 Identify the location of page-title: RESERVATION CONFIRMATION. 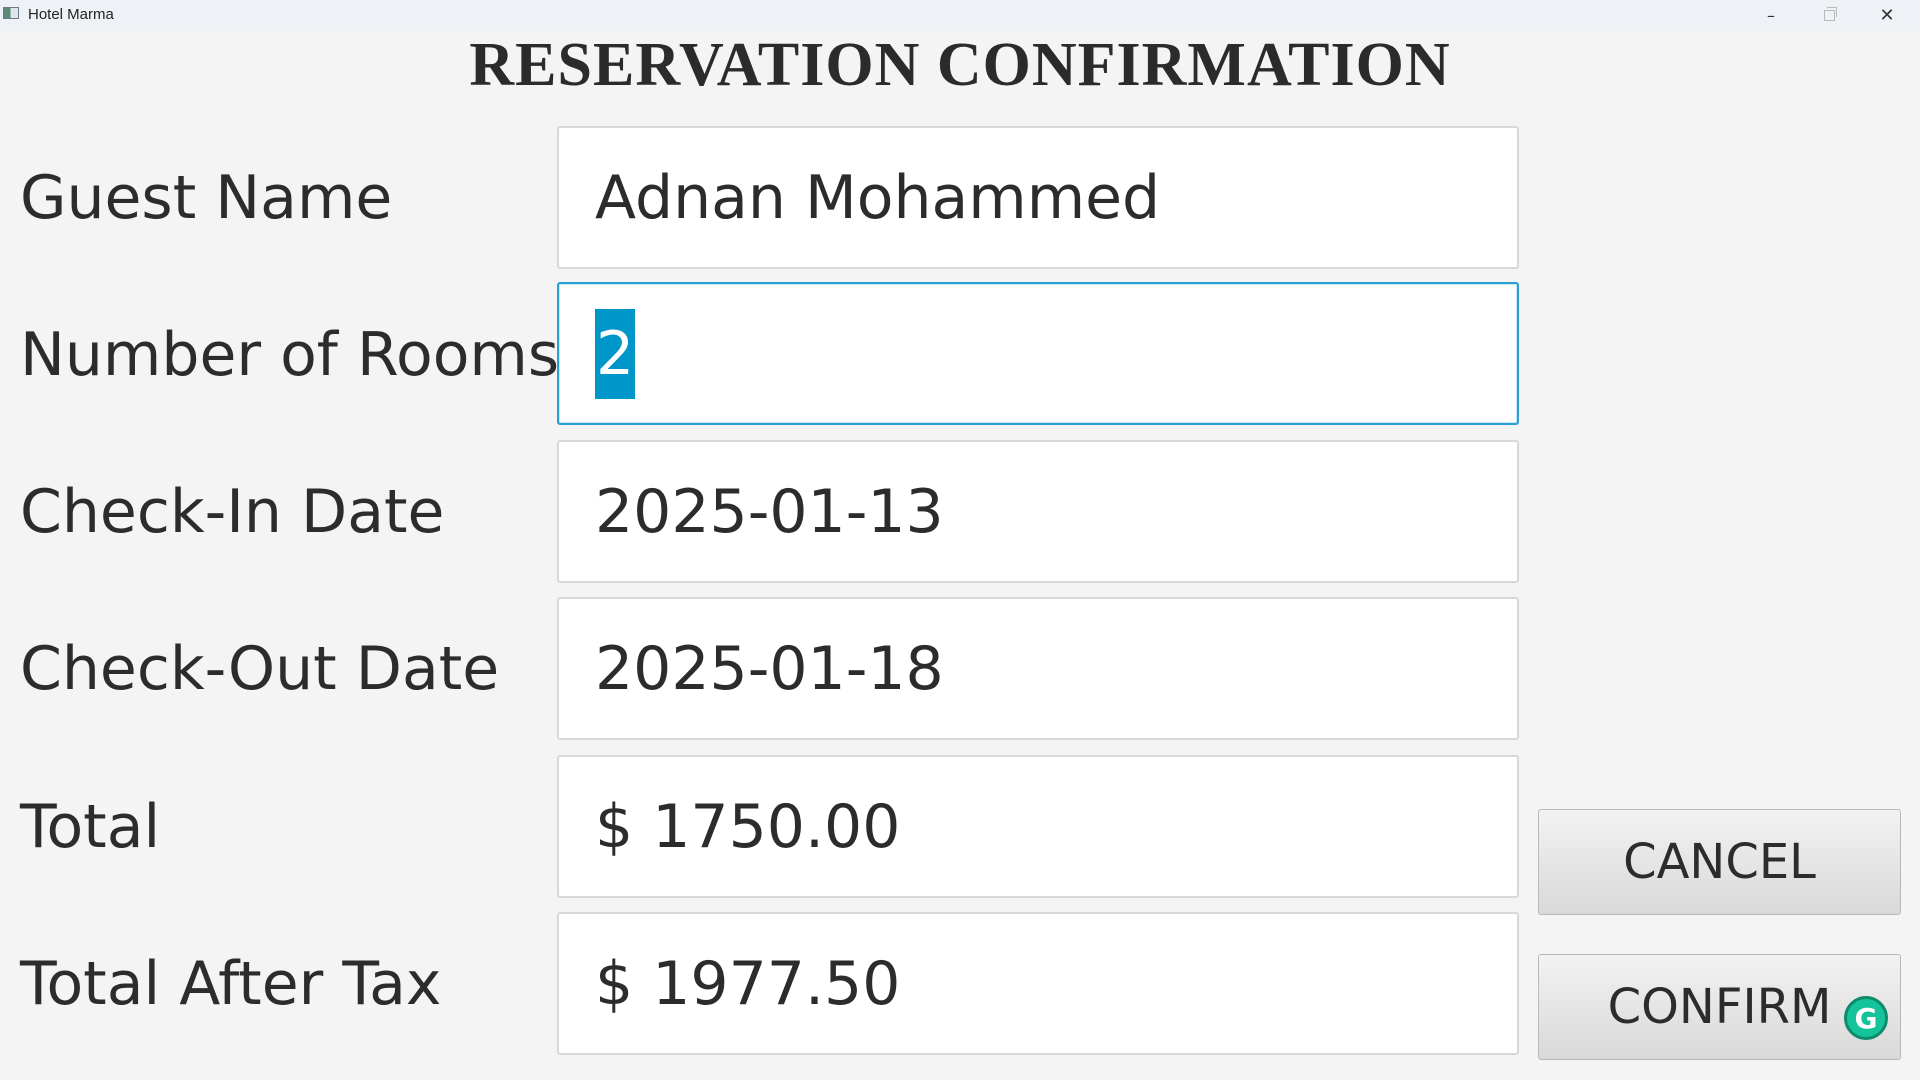
(960, 65).